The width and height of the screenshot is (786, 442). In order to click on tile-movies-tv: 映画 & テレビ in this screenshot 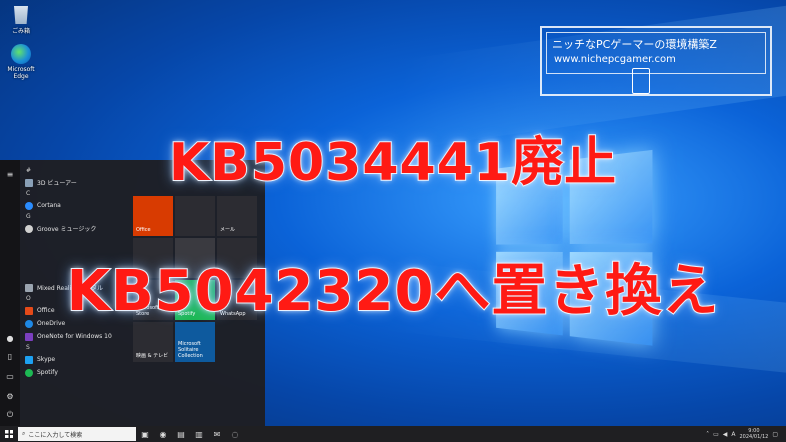, I will do `click(153, 342)`.